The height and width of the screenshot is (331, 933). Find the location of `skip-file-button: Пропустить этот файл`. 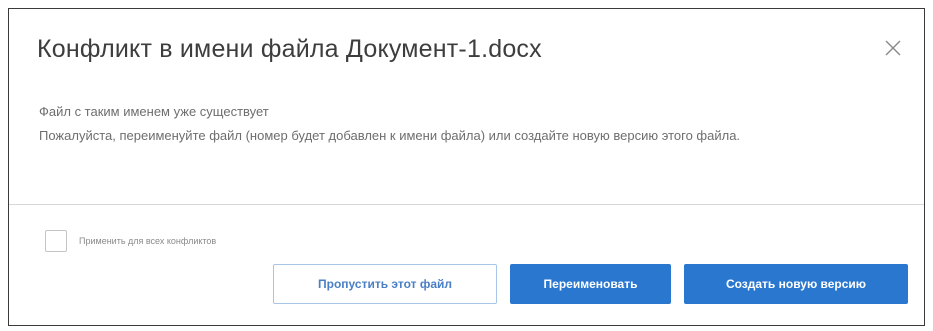

skip-file-button: Пропустить этот файл is located at coordinates (385, 284).